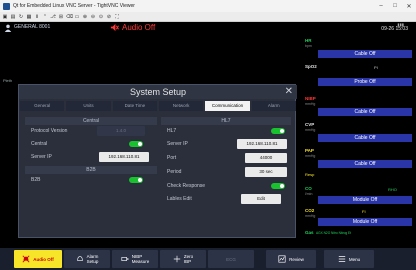 This screenshot has width=416, height=270. Describe the element at coordinates (134, 106) in the screenshot. I see `tab-date-time: Date Time` at that location.